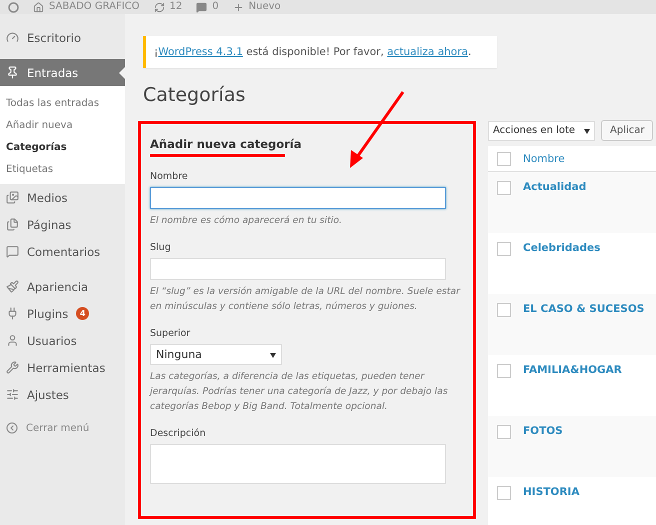  I want to click on category-link: FOTOS, so click(543, 431).